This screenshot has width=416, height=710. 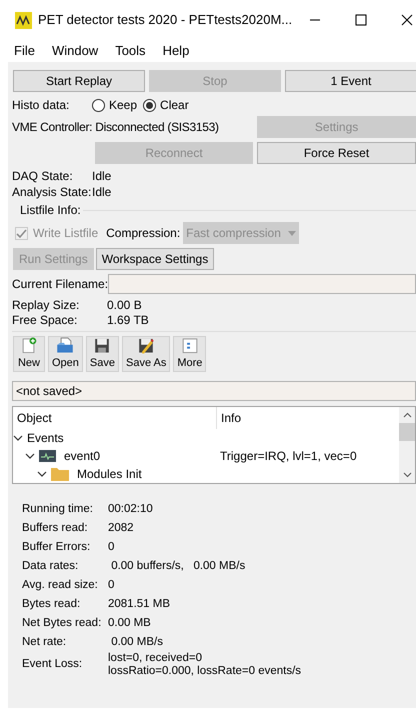 What do you see at coordinates (24, 51) in the screenshot?
I see `menu-item: File` at bounding box center [24, 51].